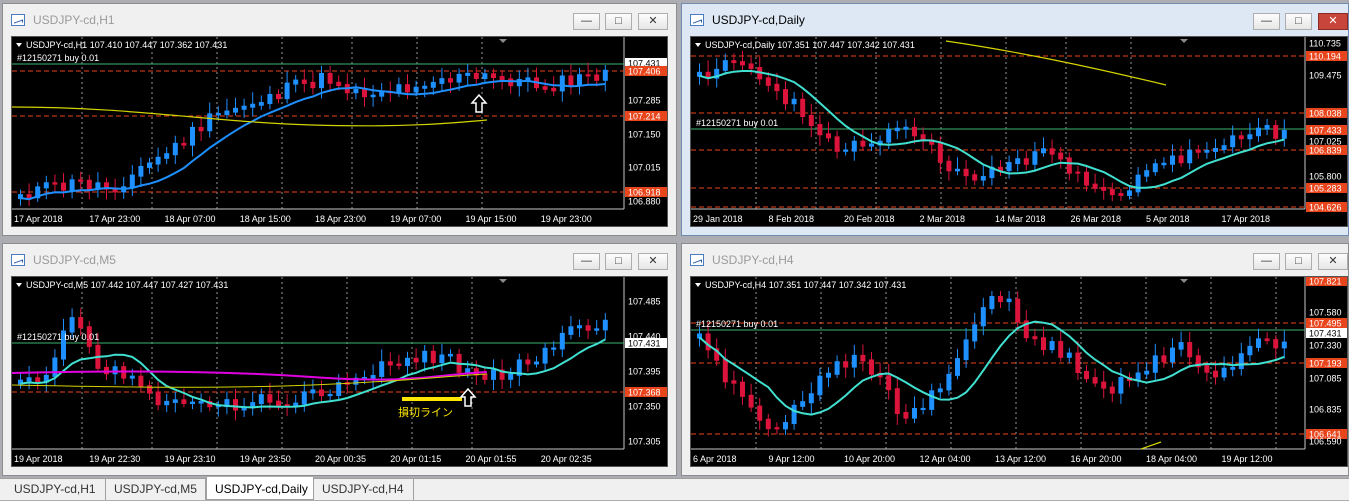 The width and height of the screenshot is (1349, 501). I want to click on window-titlebar: USDJPY-cd,H1 — □ ✕, so click(339, 20).